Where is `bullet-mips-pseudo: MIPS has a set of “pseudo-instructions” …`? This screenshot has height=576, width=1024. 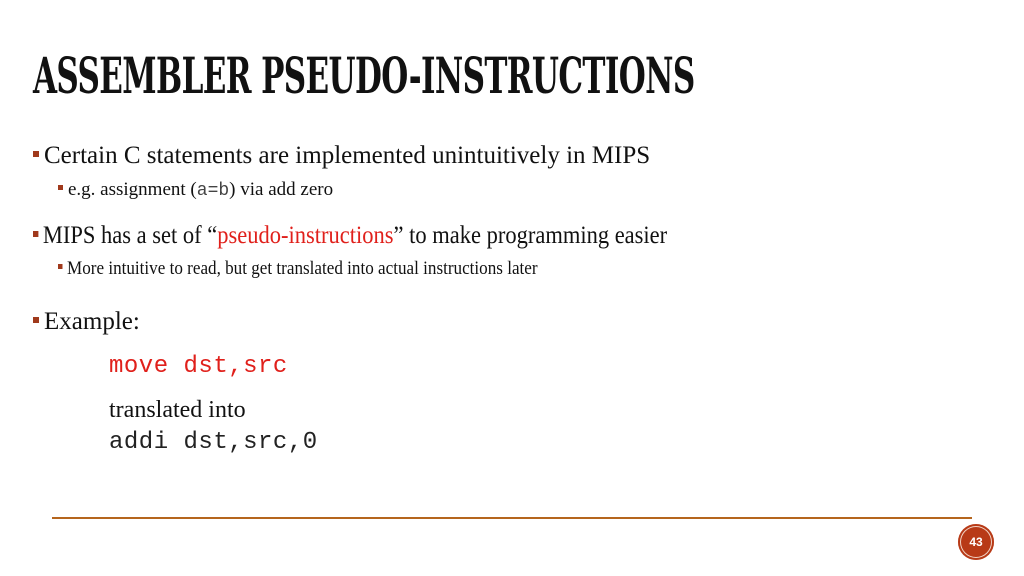
bullet-mips-pseudo: MIPS has a set of “pseudo-instructions” … is located at coordinates (350, 236).